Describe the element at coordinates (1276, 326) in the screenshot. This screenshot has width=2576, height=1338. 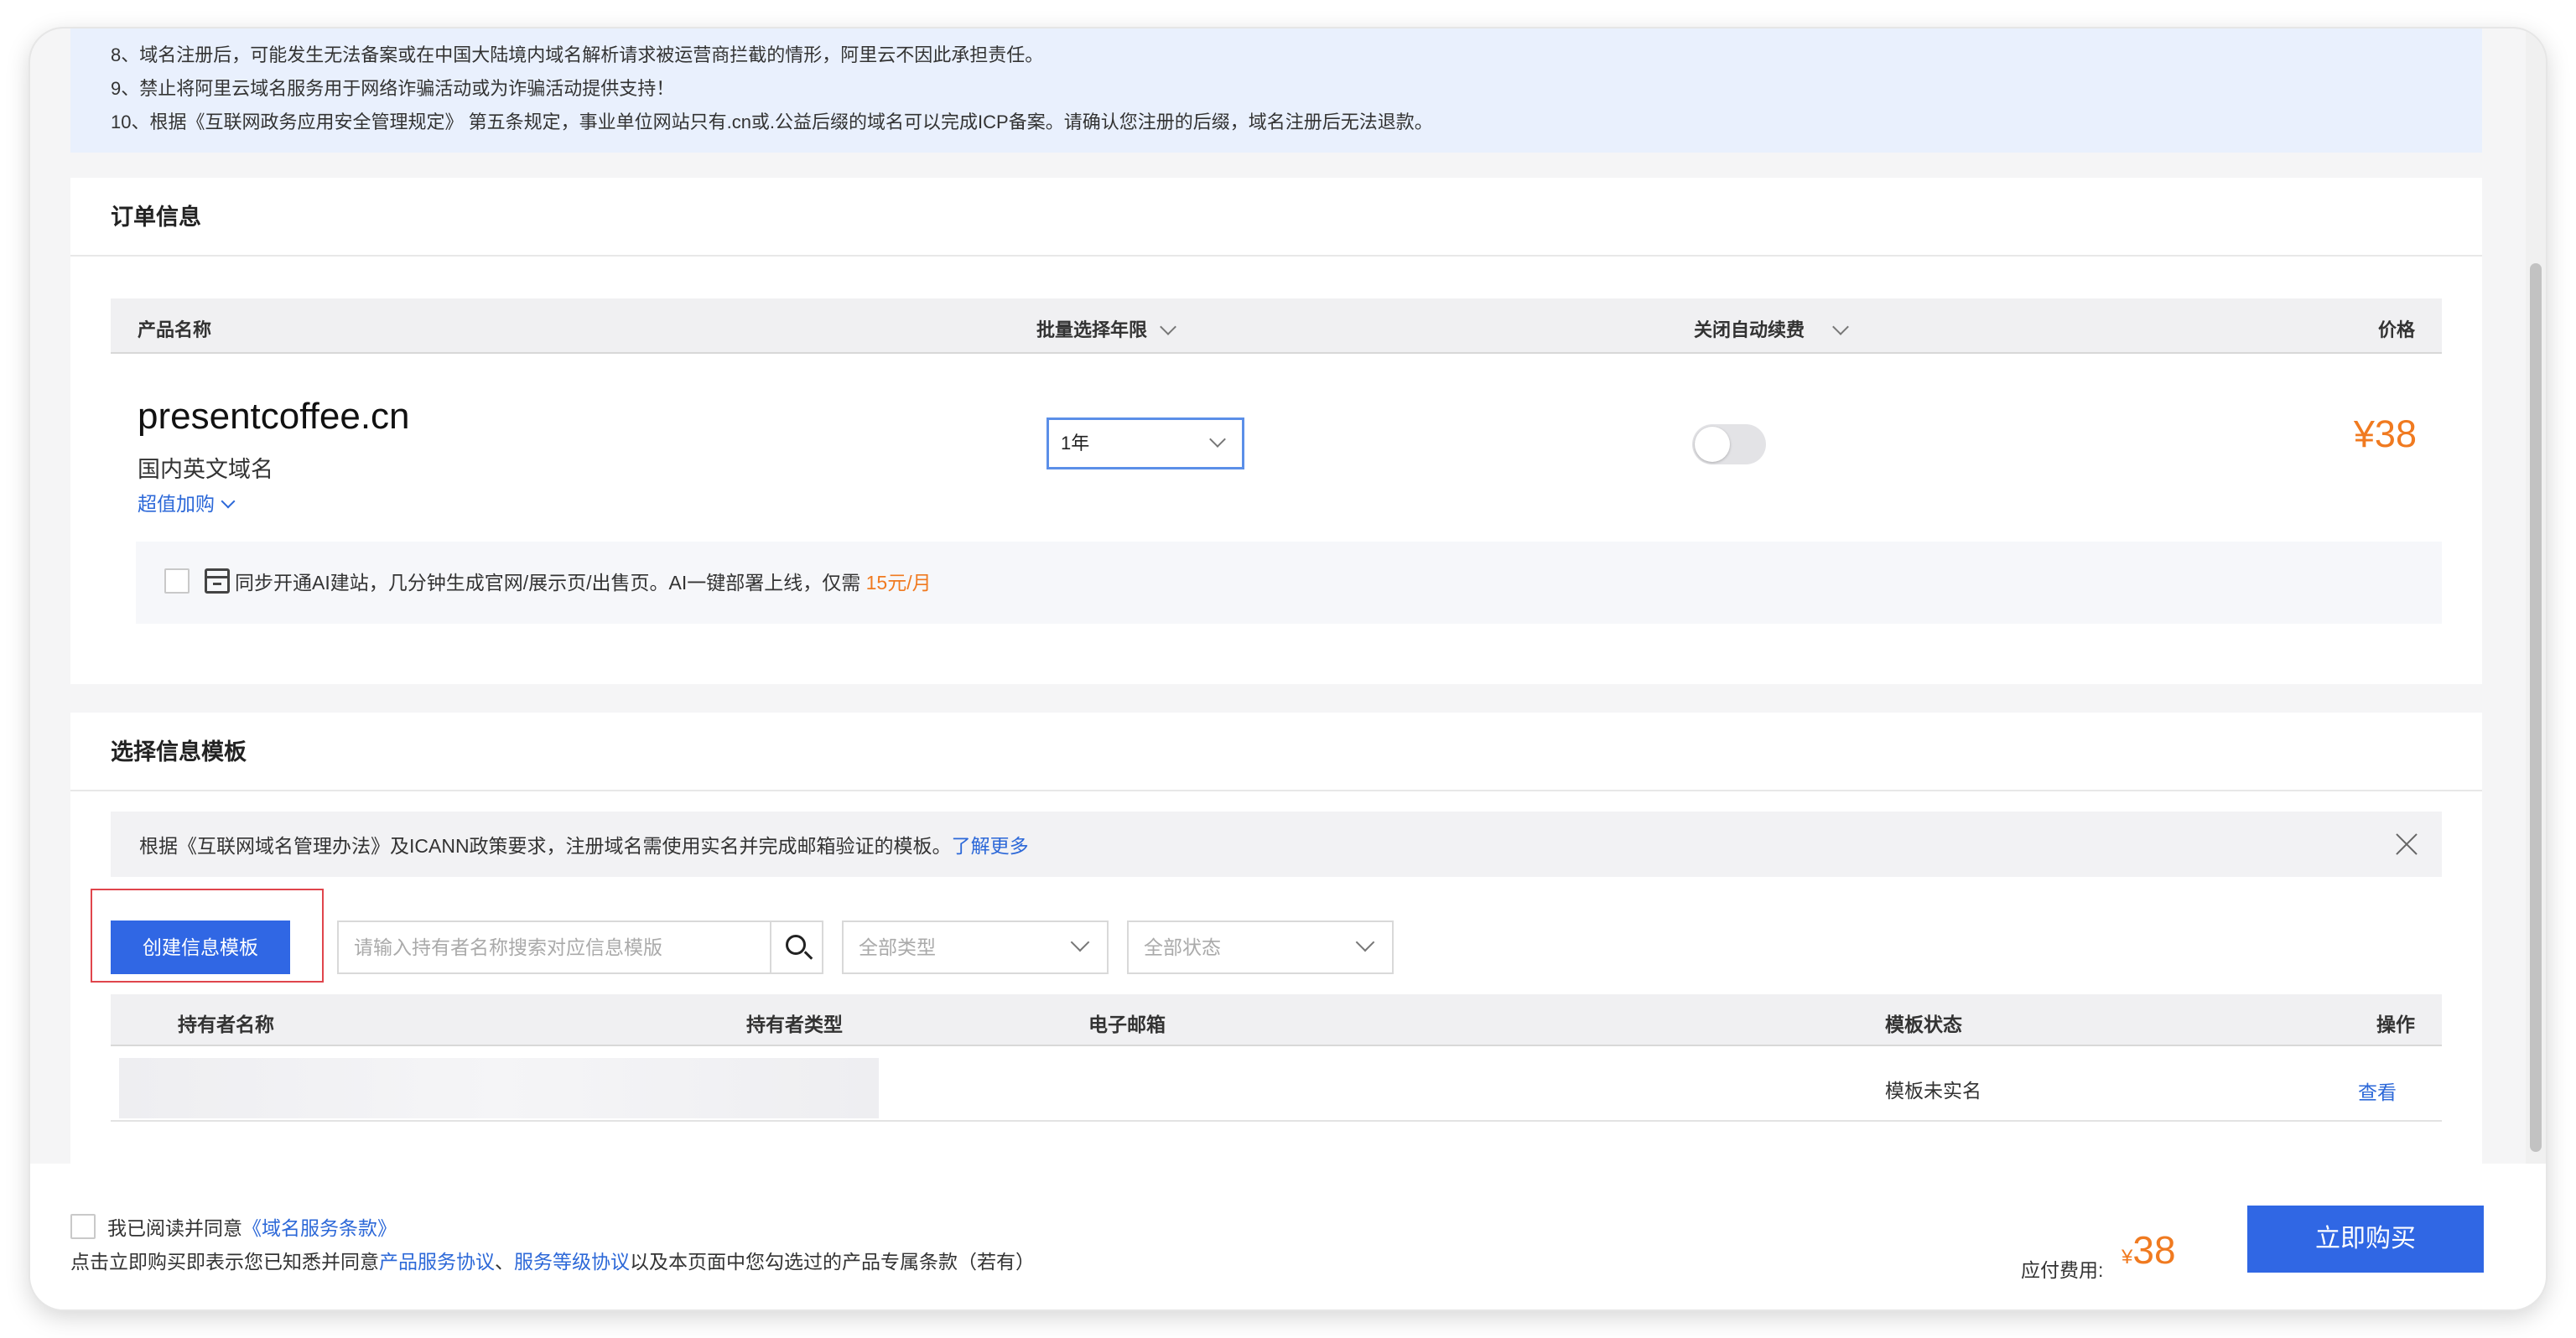
I see `order-table-header: 产品名称 批量选择年限 关闭自动续费 价格` at that location.